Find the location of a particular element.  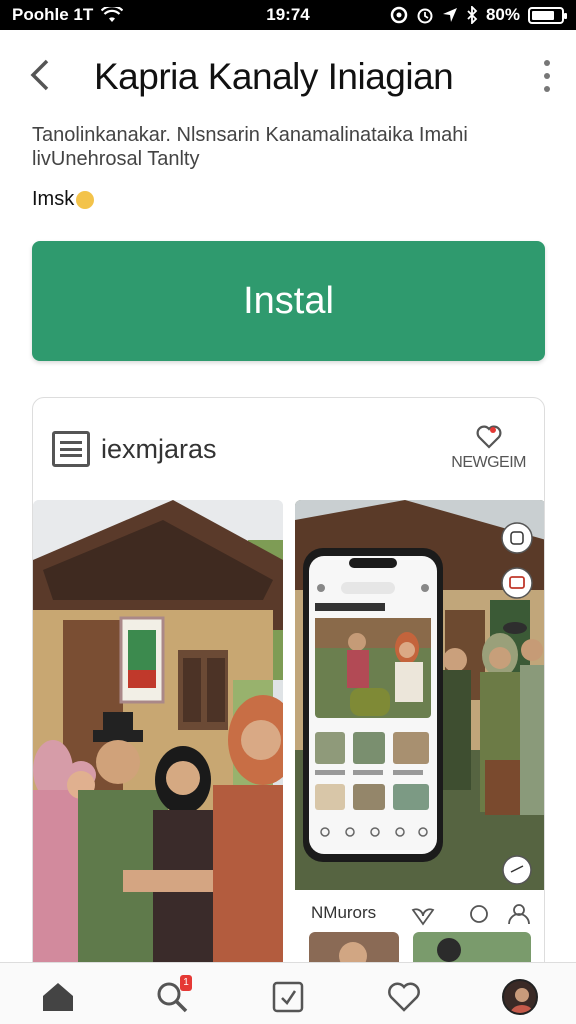

heart-icon is located at coordinates (404, 997).